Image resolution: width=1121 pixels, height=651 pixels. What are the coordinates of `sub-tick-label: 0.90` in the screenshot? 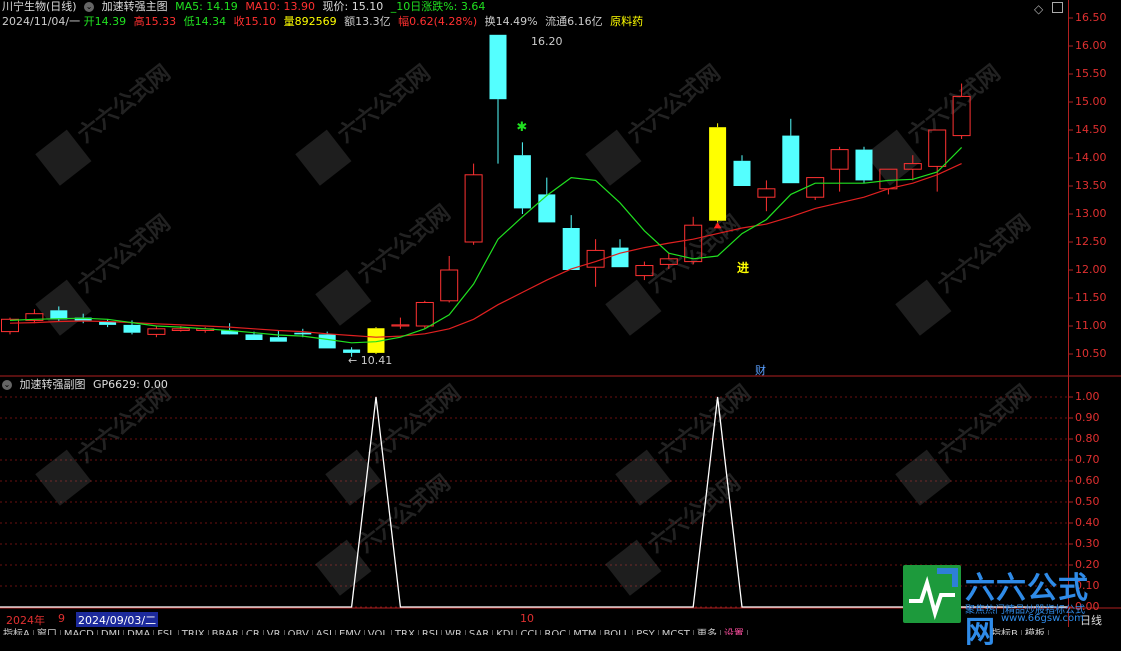 It's located at (1087, 417).